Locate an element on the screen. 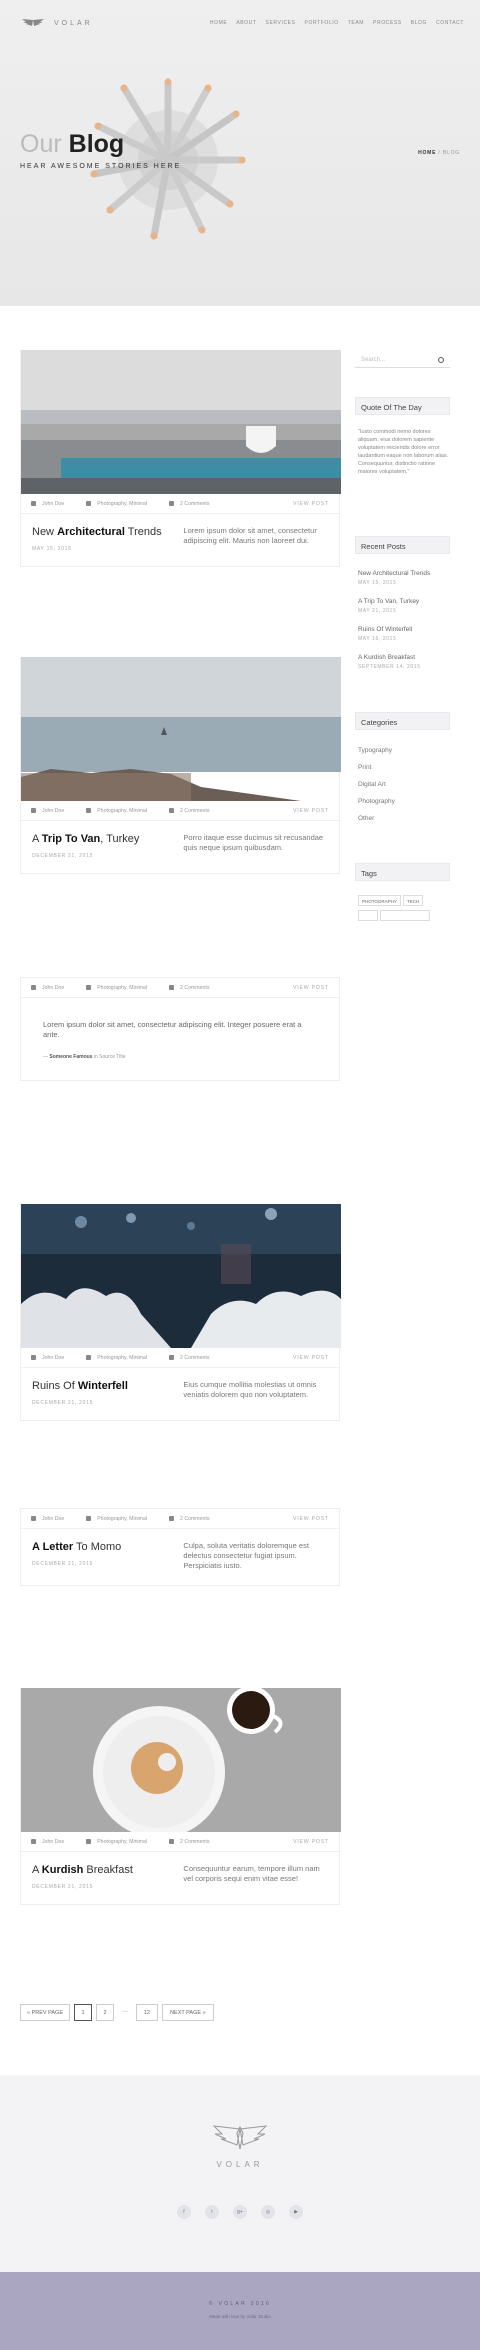 Image resolution: width=480 pixels, height=2350 pixels. widget-title-recent: Recent Posts is located at coordinates (402, 545).